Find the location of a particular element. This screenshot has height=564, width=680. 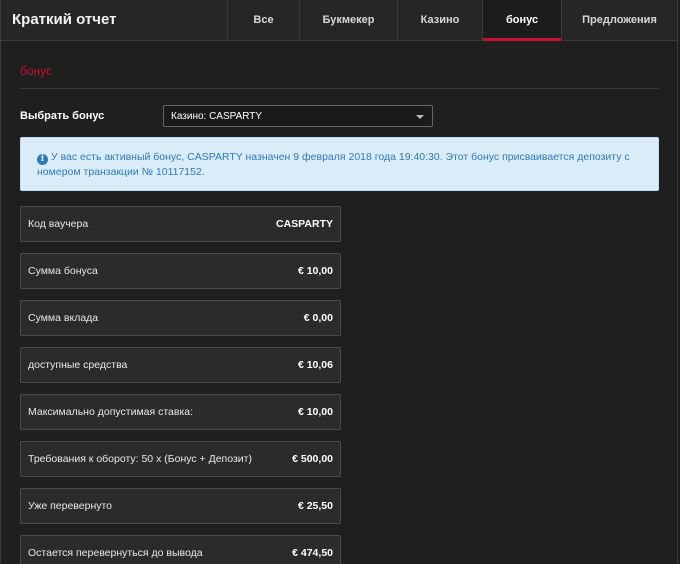

detail-value: € 0,00 is located at coordinates (318, 318).